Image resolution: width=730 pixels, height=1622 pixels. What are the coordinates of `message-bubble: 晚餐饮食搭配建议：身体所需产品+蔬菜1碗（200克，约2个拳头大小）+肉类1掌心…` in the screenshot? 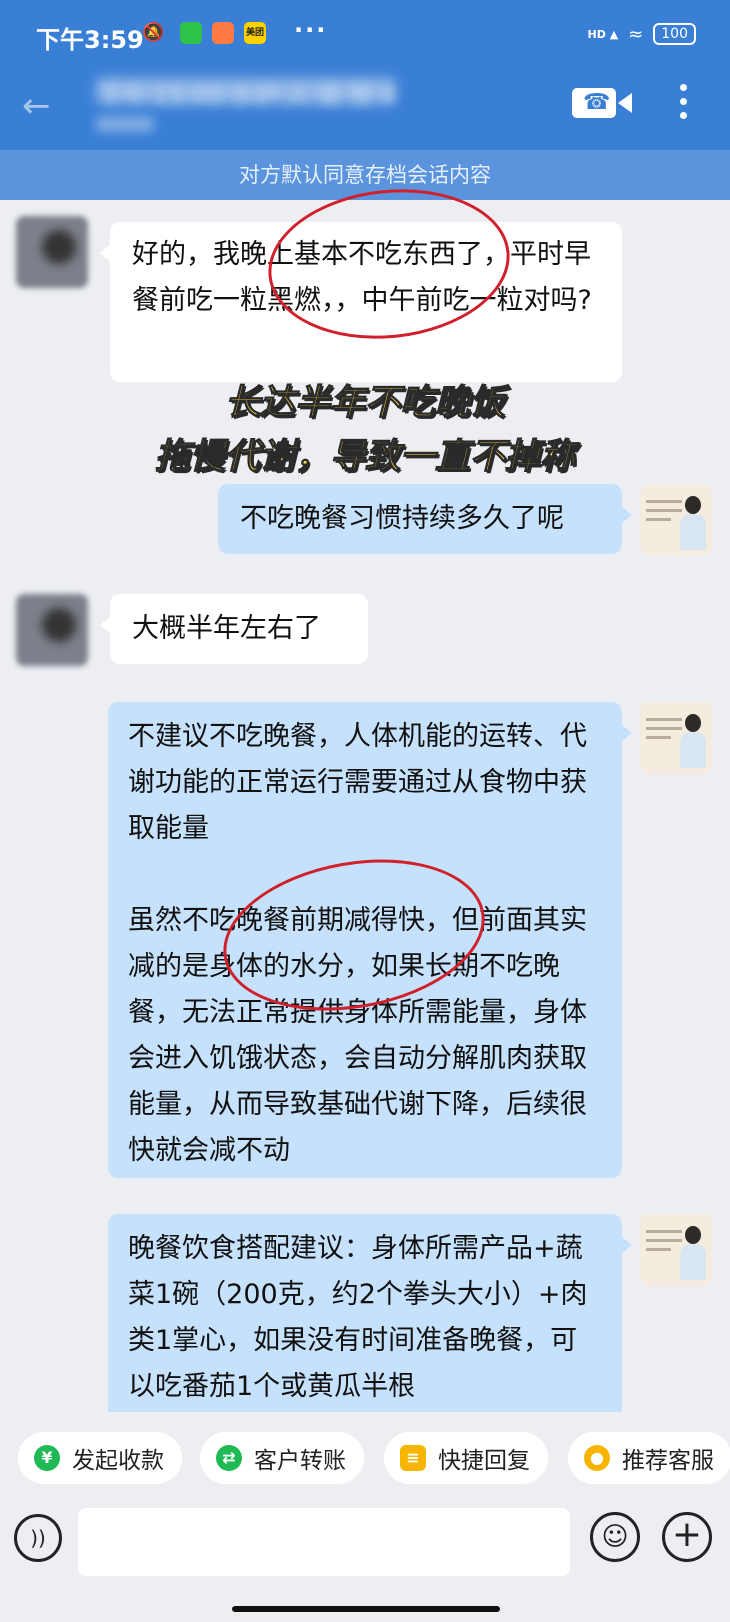 It's located at (370, 1329).